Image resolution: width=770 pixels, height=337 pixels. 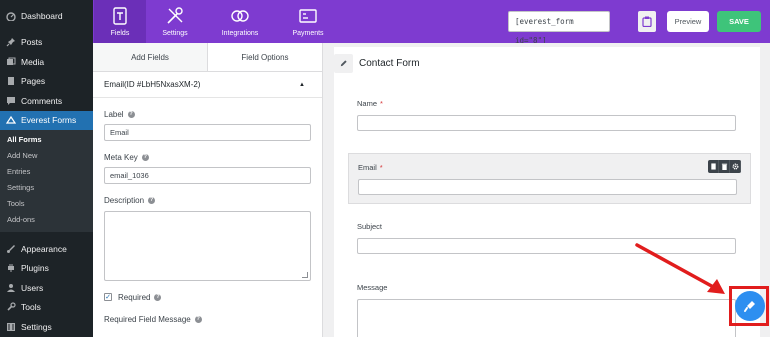 I want to click on menu-pages-label: Pages, so click(x=33, y=81).